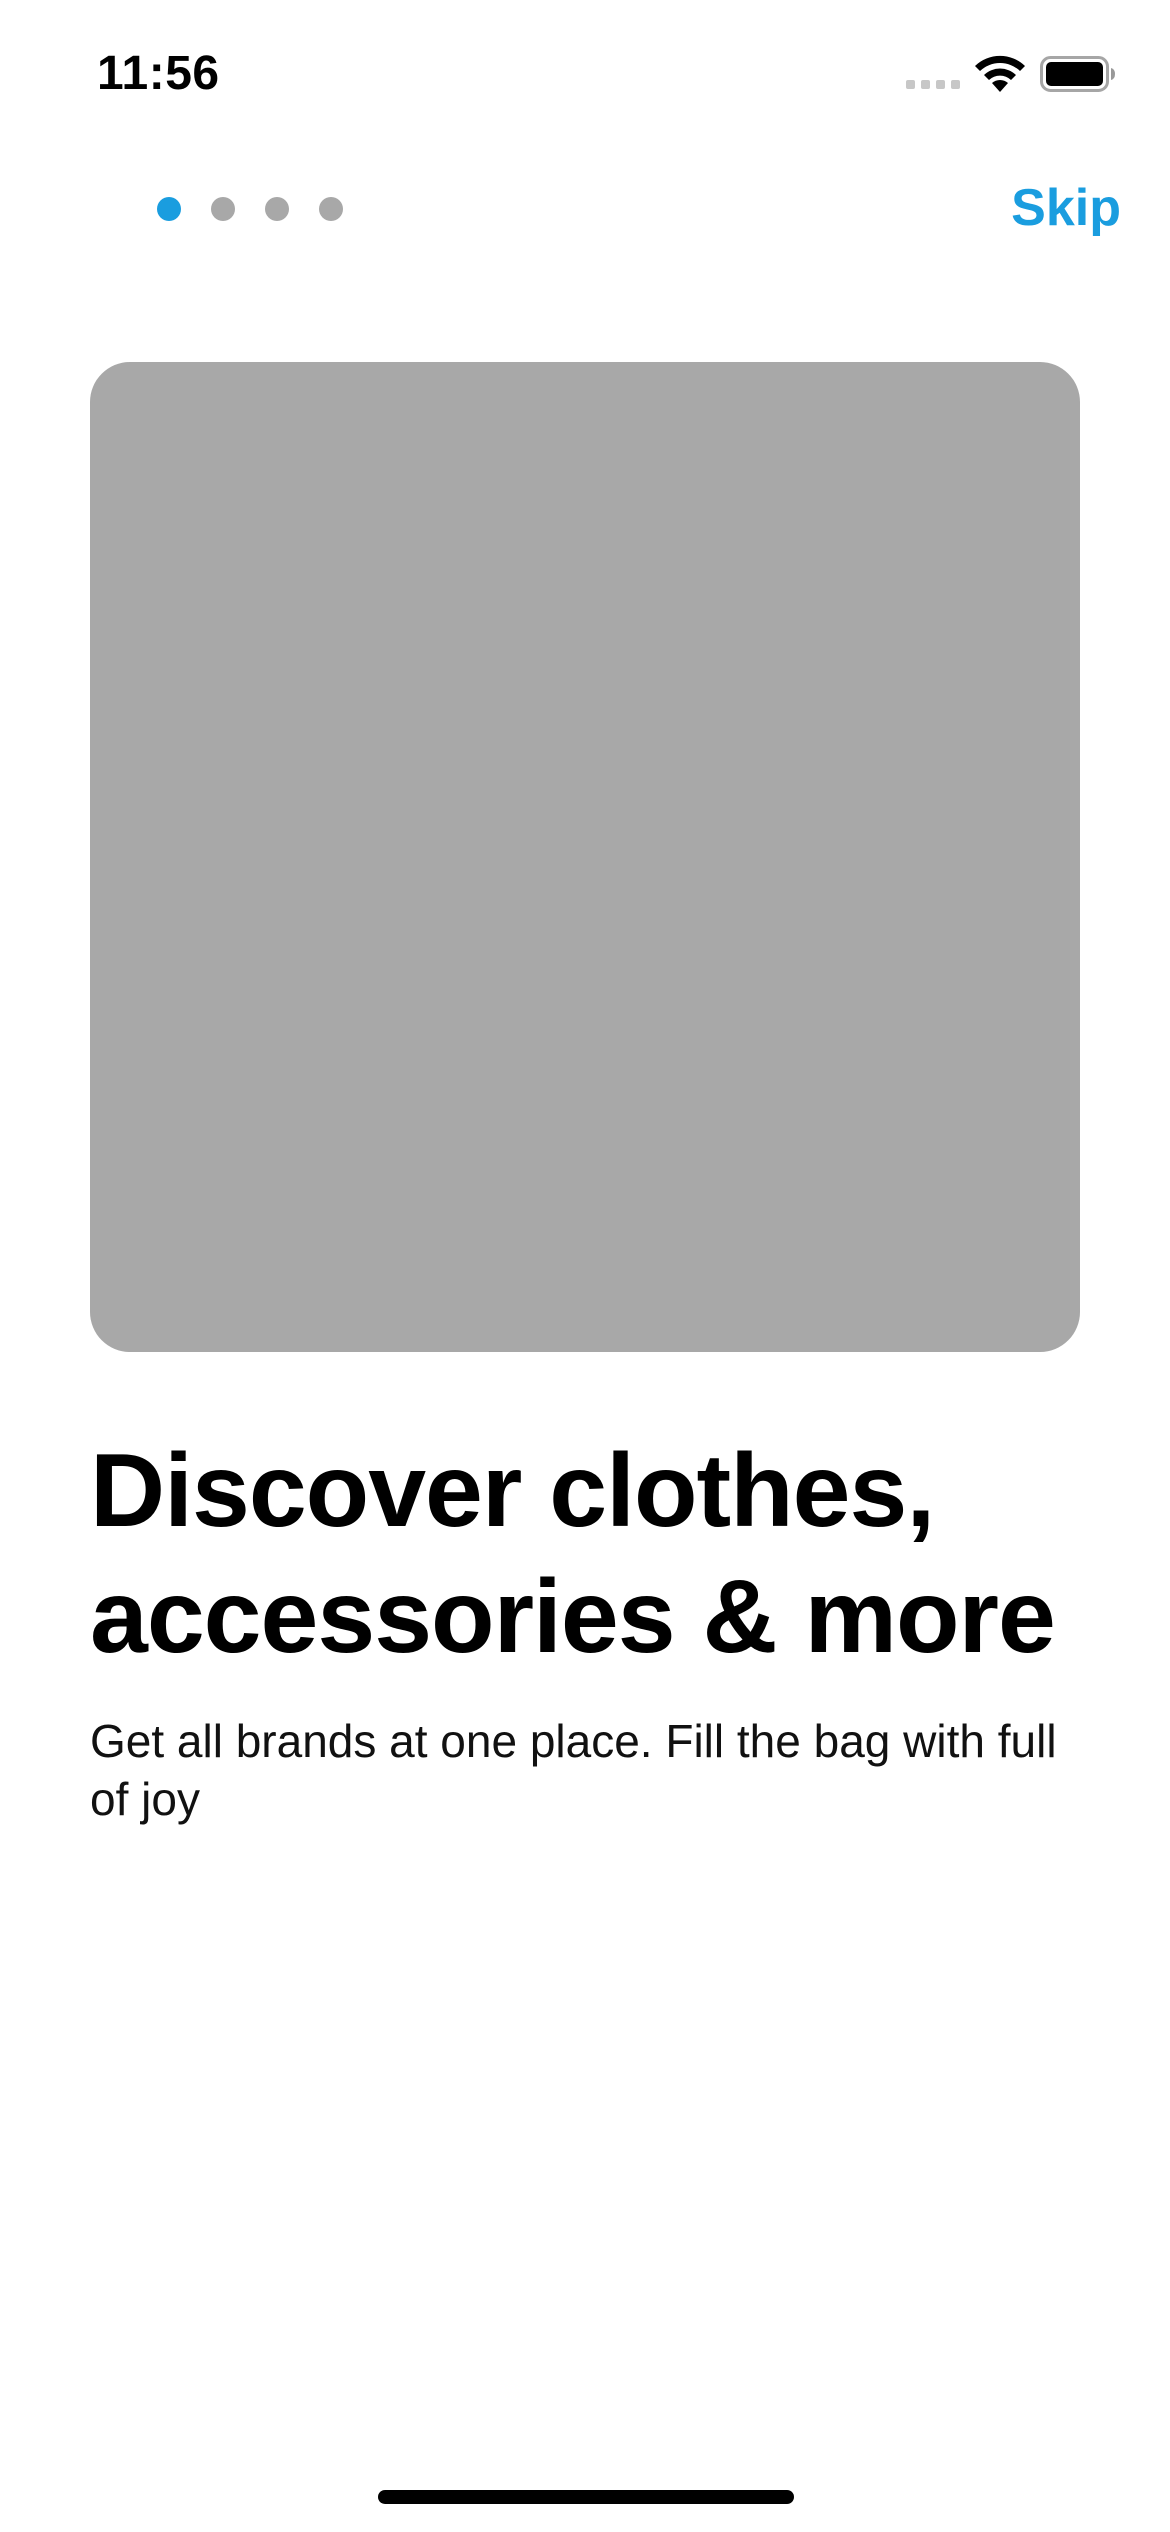 This screenshot has height=2532, width=1170. What do you see at coordinates (586, 2497) in the screenshot?
I see `home-indicator` at bounding box center [586, 2497].